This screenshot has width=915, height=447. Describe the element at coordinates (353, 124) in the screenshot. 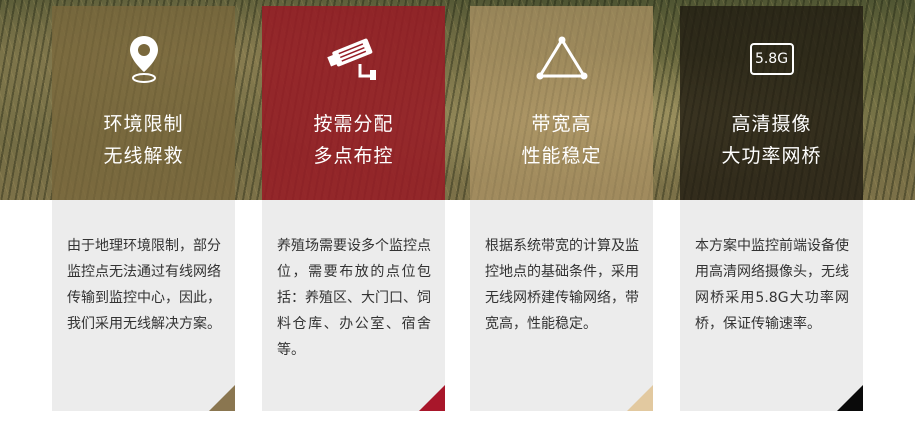

I see `card-title-line1: 按需分配` at that location.